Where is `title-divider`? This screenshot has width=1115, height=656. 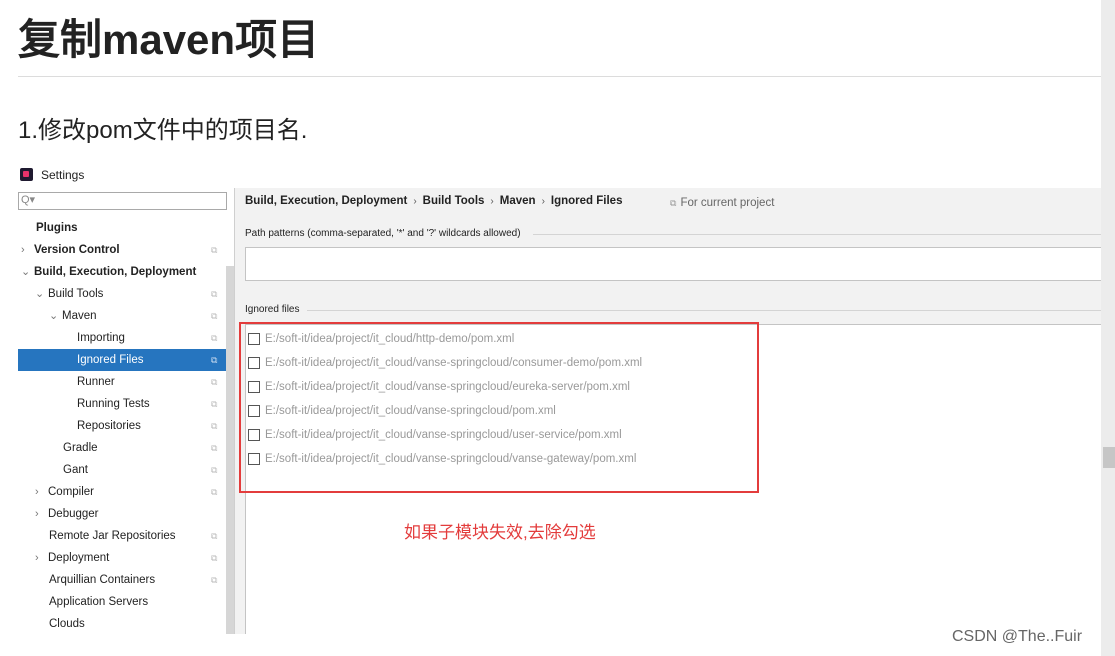
title-divider is located at coordinates (559, 76).